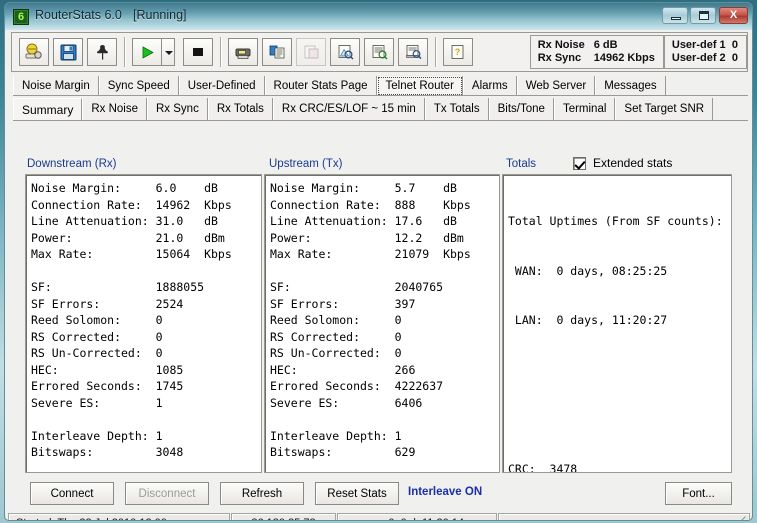 This screenshot has width=757, height=523. I want to click on print-preview-page-icon, so click(379, 52).